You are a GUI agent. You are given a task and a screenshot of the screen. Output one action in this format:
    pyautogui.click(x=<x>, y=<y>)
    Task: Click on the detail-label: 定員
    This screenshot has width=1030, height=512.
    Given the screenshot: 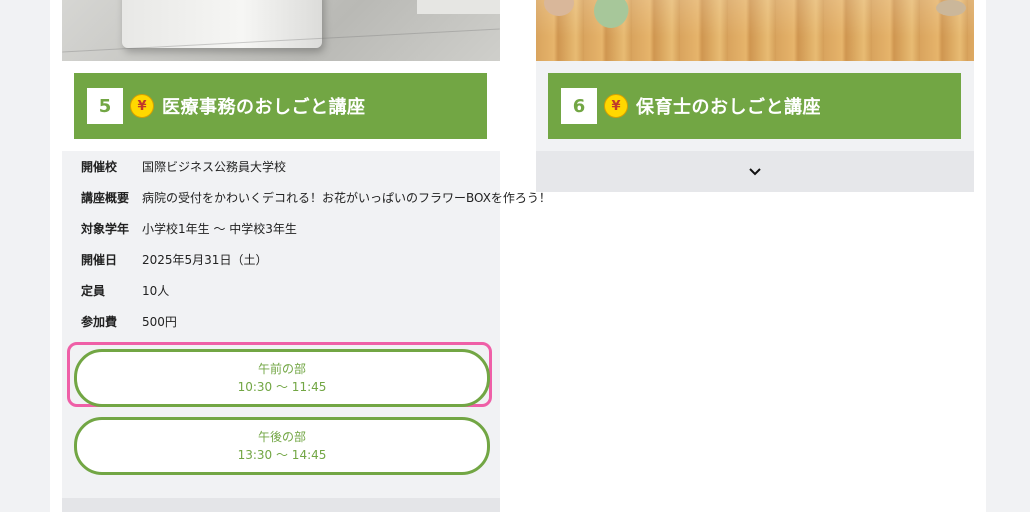 What is the action you would take?
    pyautogui.click(x=93, y=290)
    